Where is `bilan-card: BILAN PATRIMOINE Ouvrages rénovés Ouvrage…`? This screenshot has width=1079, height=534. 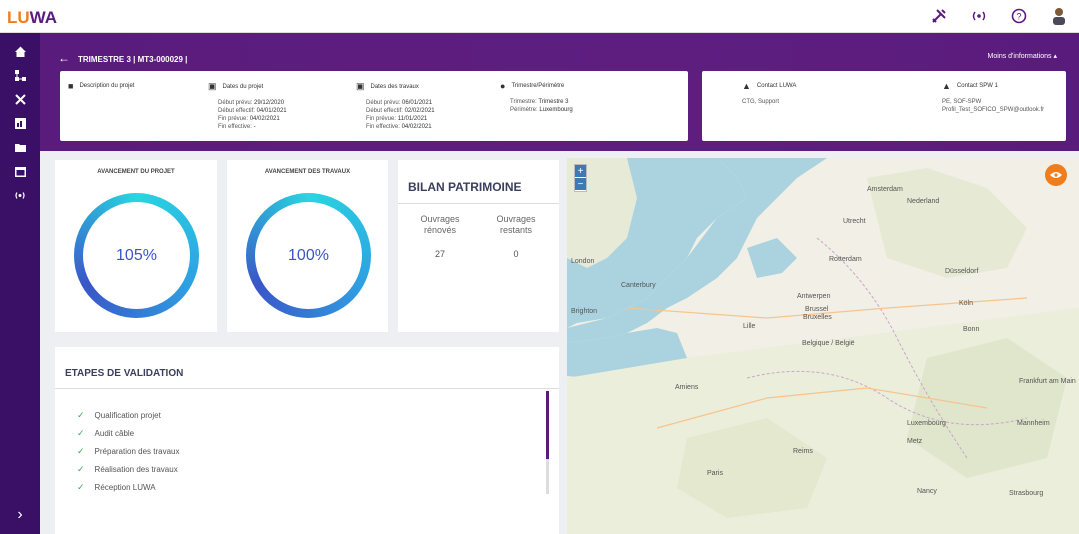 bilan-card: BILAN PATRIMOINE Ouvrages rénovés Ouvrage… is located at coordinates (478, 246).